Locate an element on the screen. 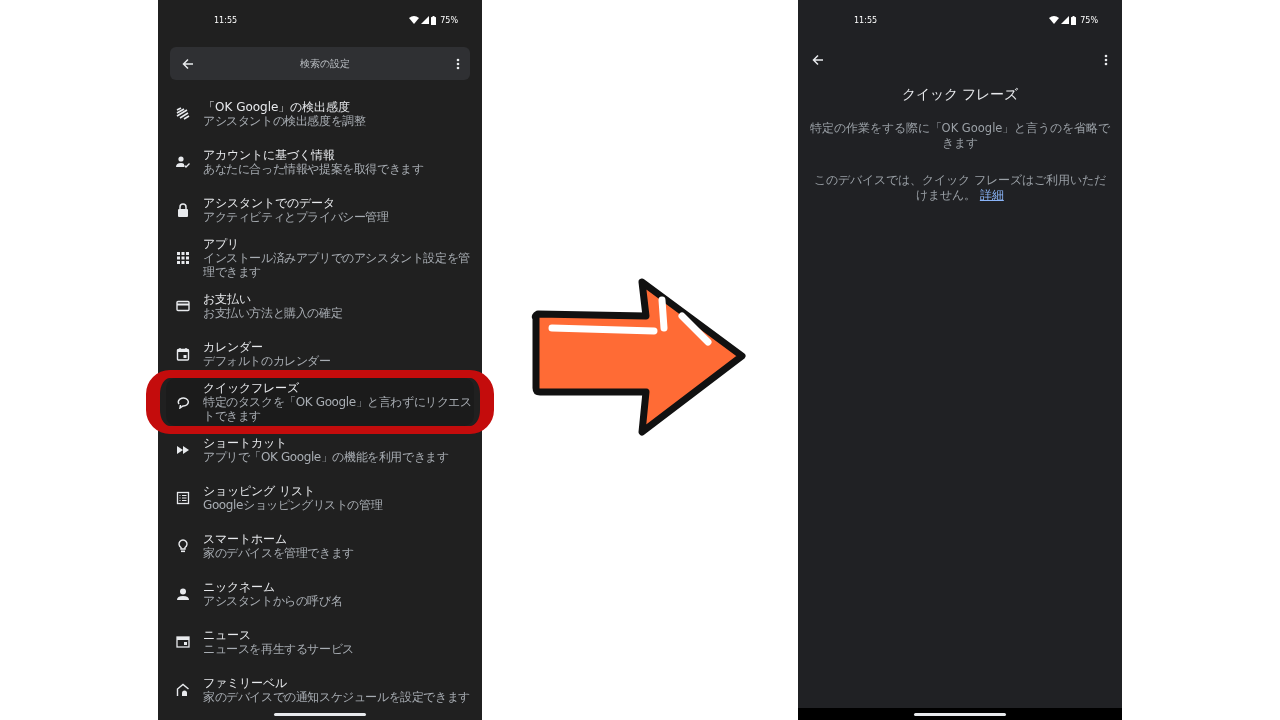  item-title: ファミリーベル is located at coordinates (245, 683).